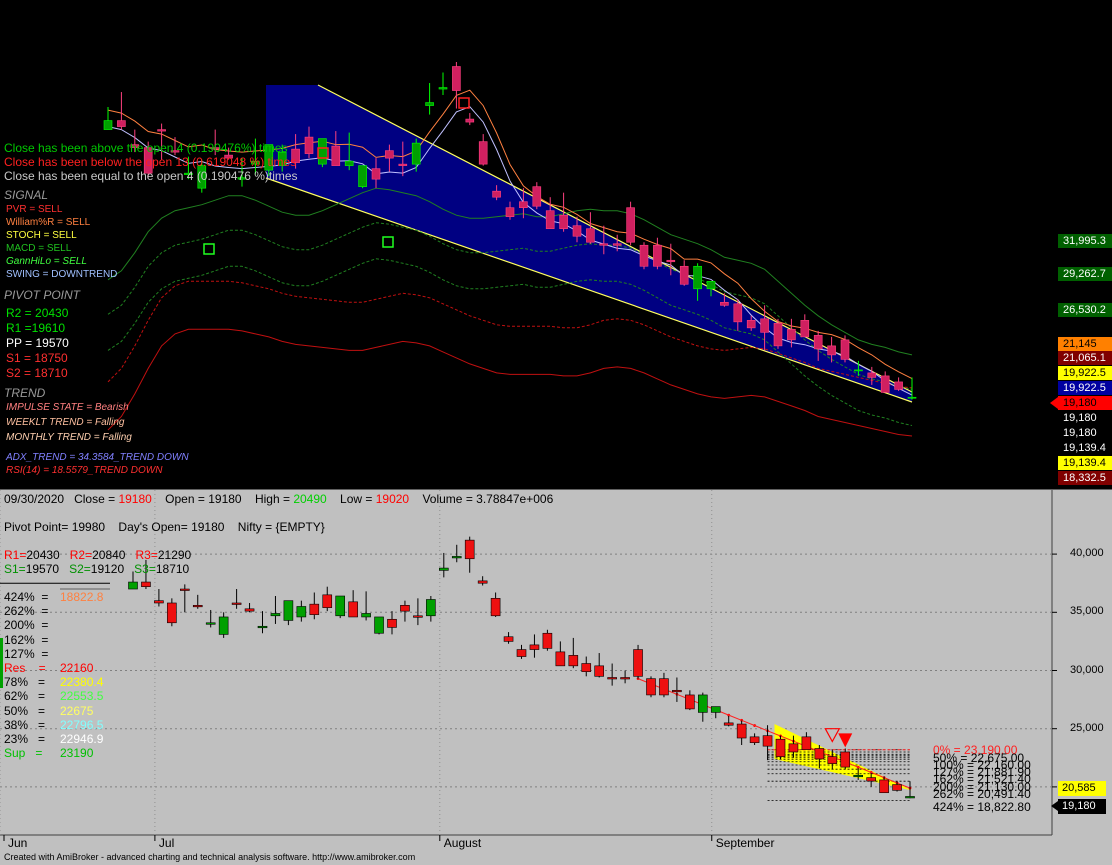 This screenshot has height=865, width=1112. What do you see at coordinates (39, 248) in the screenshot?
I see `signal-line: MACD = SELL` at bounding box center [39, 248].